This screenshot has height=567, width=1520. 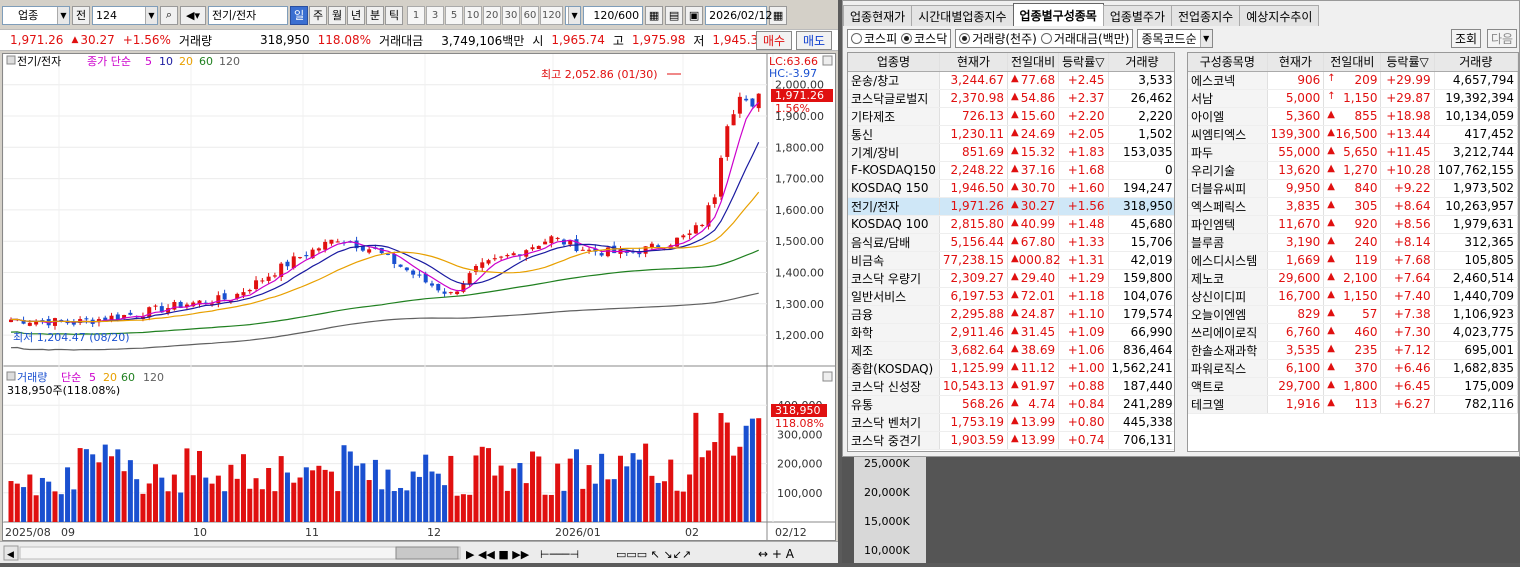 I want to click on interval-button: 3, so click(x=435, y=15).